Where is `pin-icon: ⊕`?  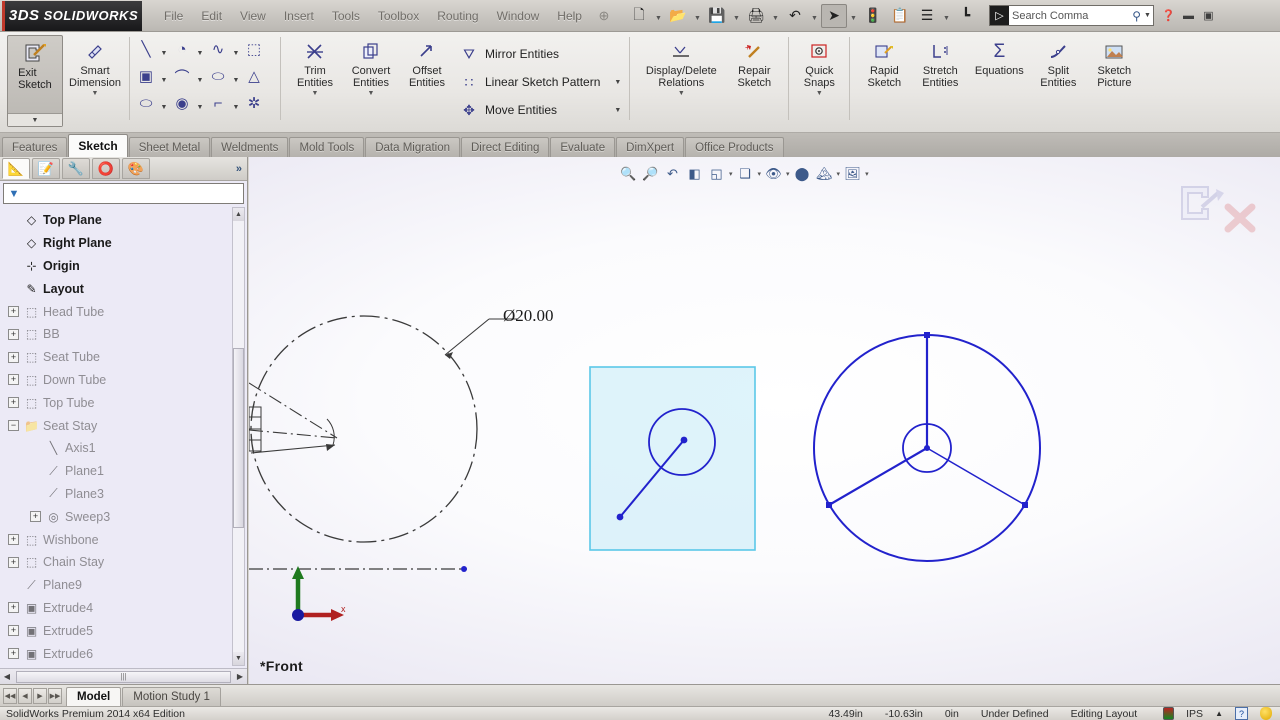 pin-icon: ⊕ is located at coordinates (604, 16).